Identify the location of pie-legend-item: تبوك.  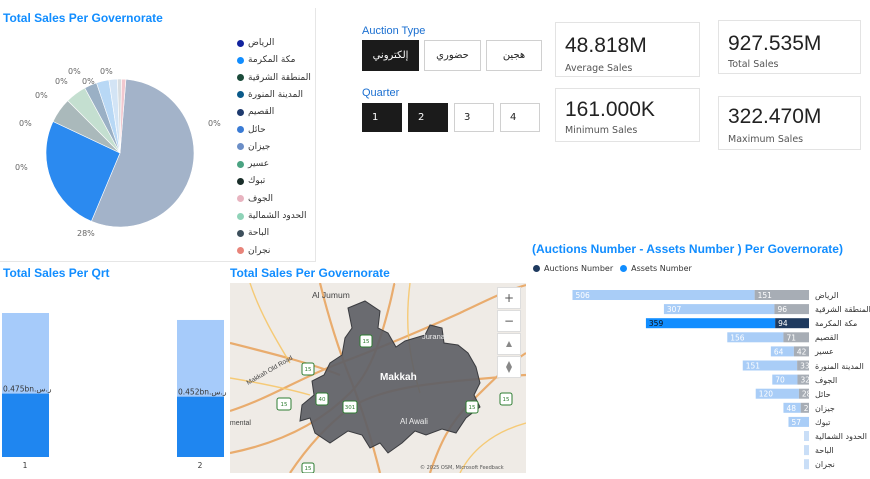
(251, 181).